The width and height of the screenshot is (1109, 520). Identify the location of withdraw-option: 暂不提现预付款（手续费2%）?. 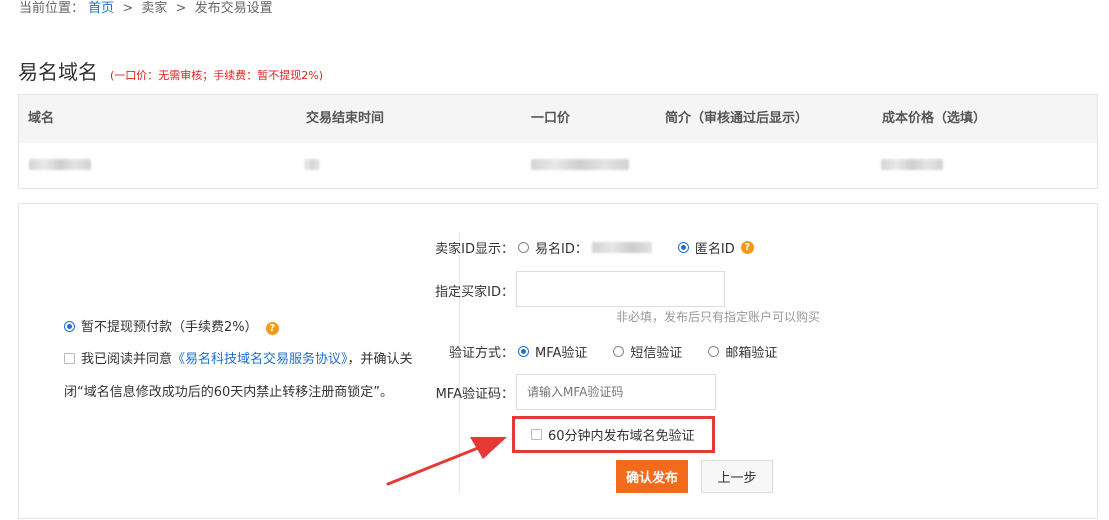
(254, 325).